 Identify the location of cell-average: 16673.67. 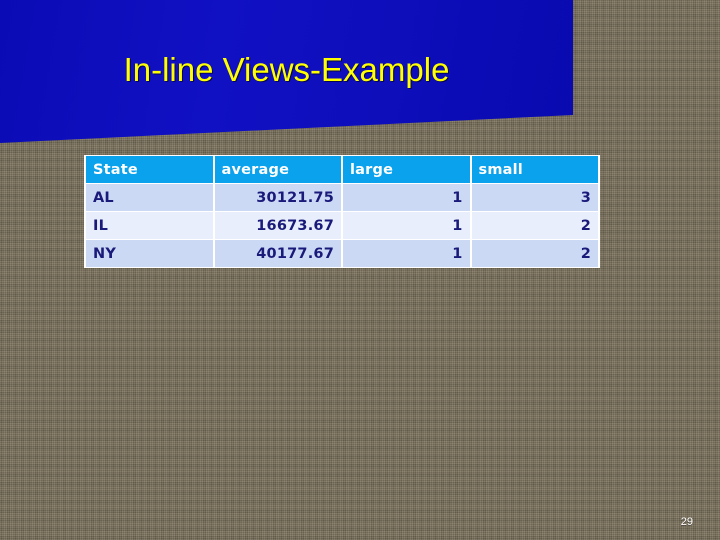
(277, 225).